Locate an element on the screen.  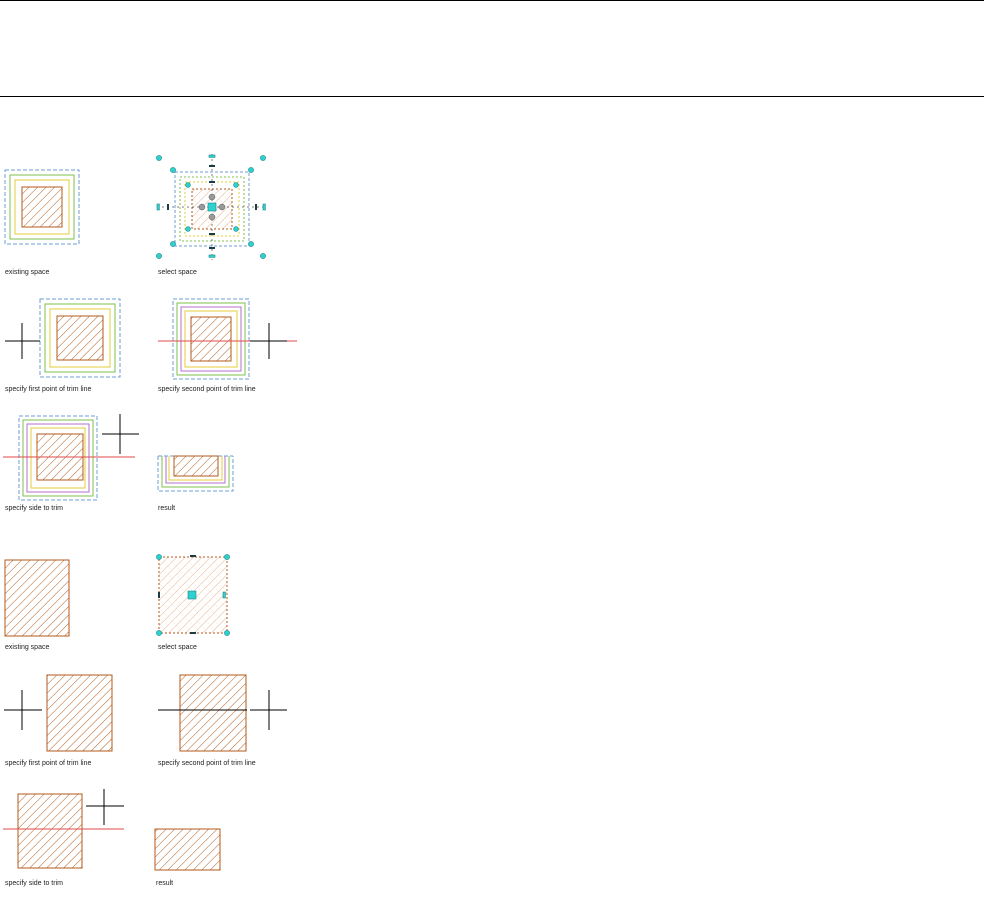
caption-side-to-trim: specify side to trim is located at coordinates (34, 508).